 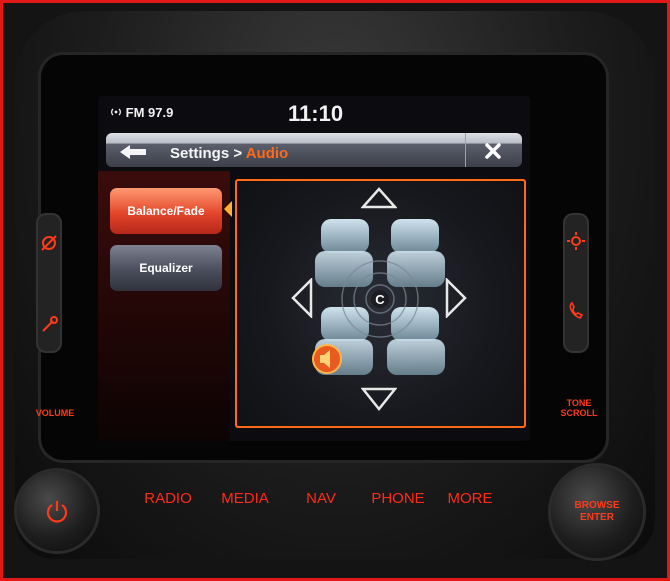 What do you see at coordinates (149, 112) in the screenshot?
I see `radio-station-text: FM 97.9` at bounding box center [149, 112].